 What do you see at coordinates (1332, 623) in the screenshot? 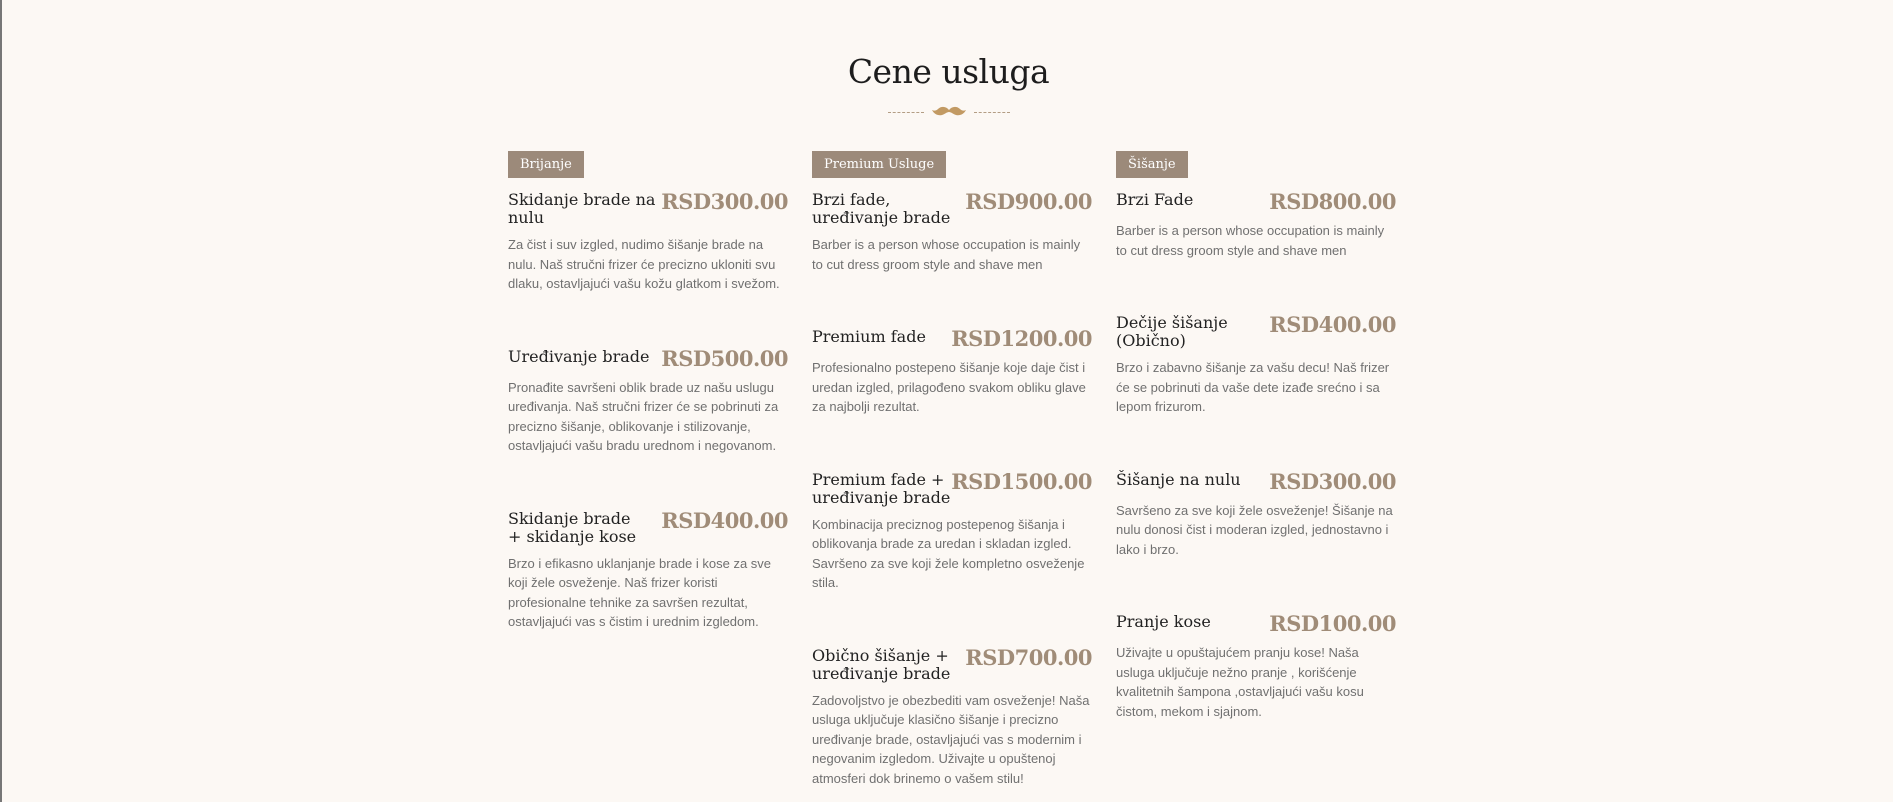
I see `service-price: RSD100.00` at bounding box center [1332, 623].